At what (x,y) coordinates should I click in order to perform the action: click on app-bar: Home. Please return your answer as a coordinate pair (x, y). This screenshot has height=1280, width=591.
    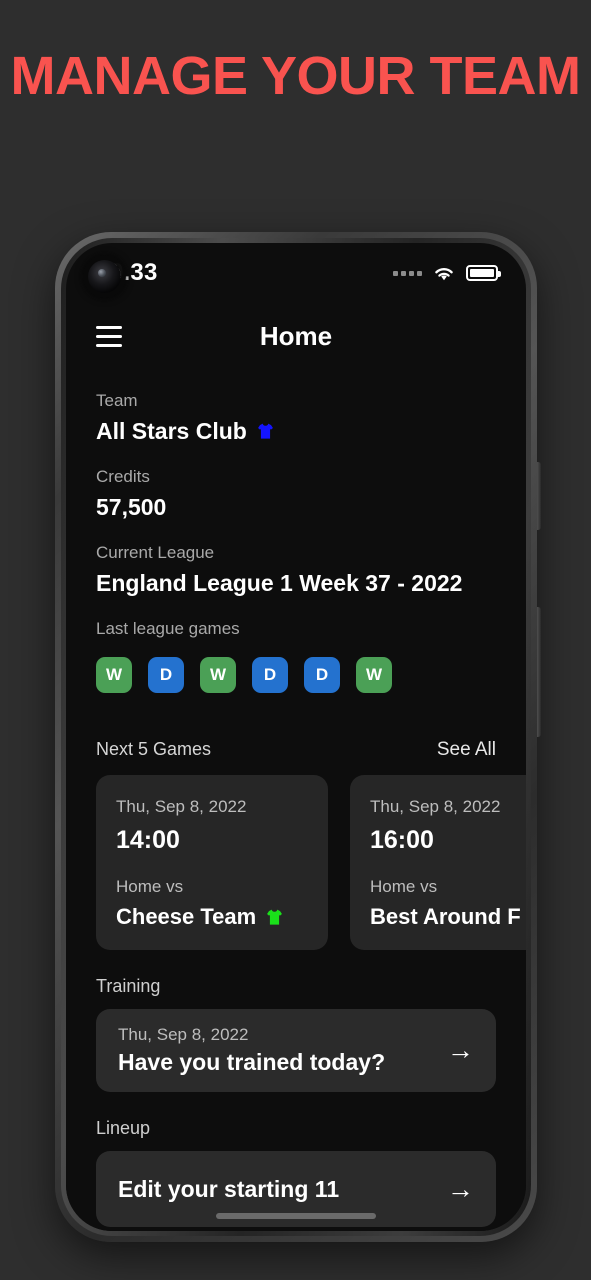
    Looking at the image, I should click on (296, 336).